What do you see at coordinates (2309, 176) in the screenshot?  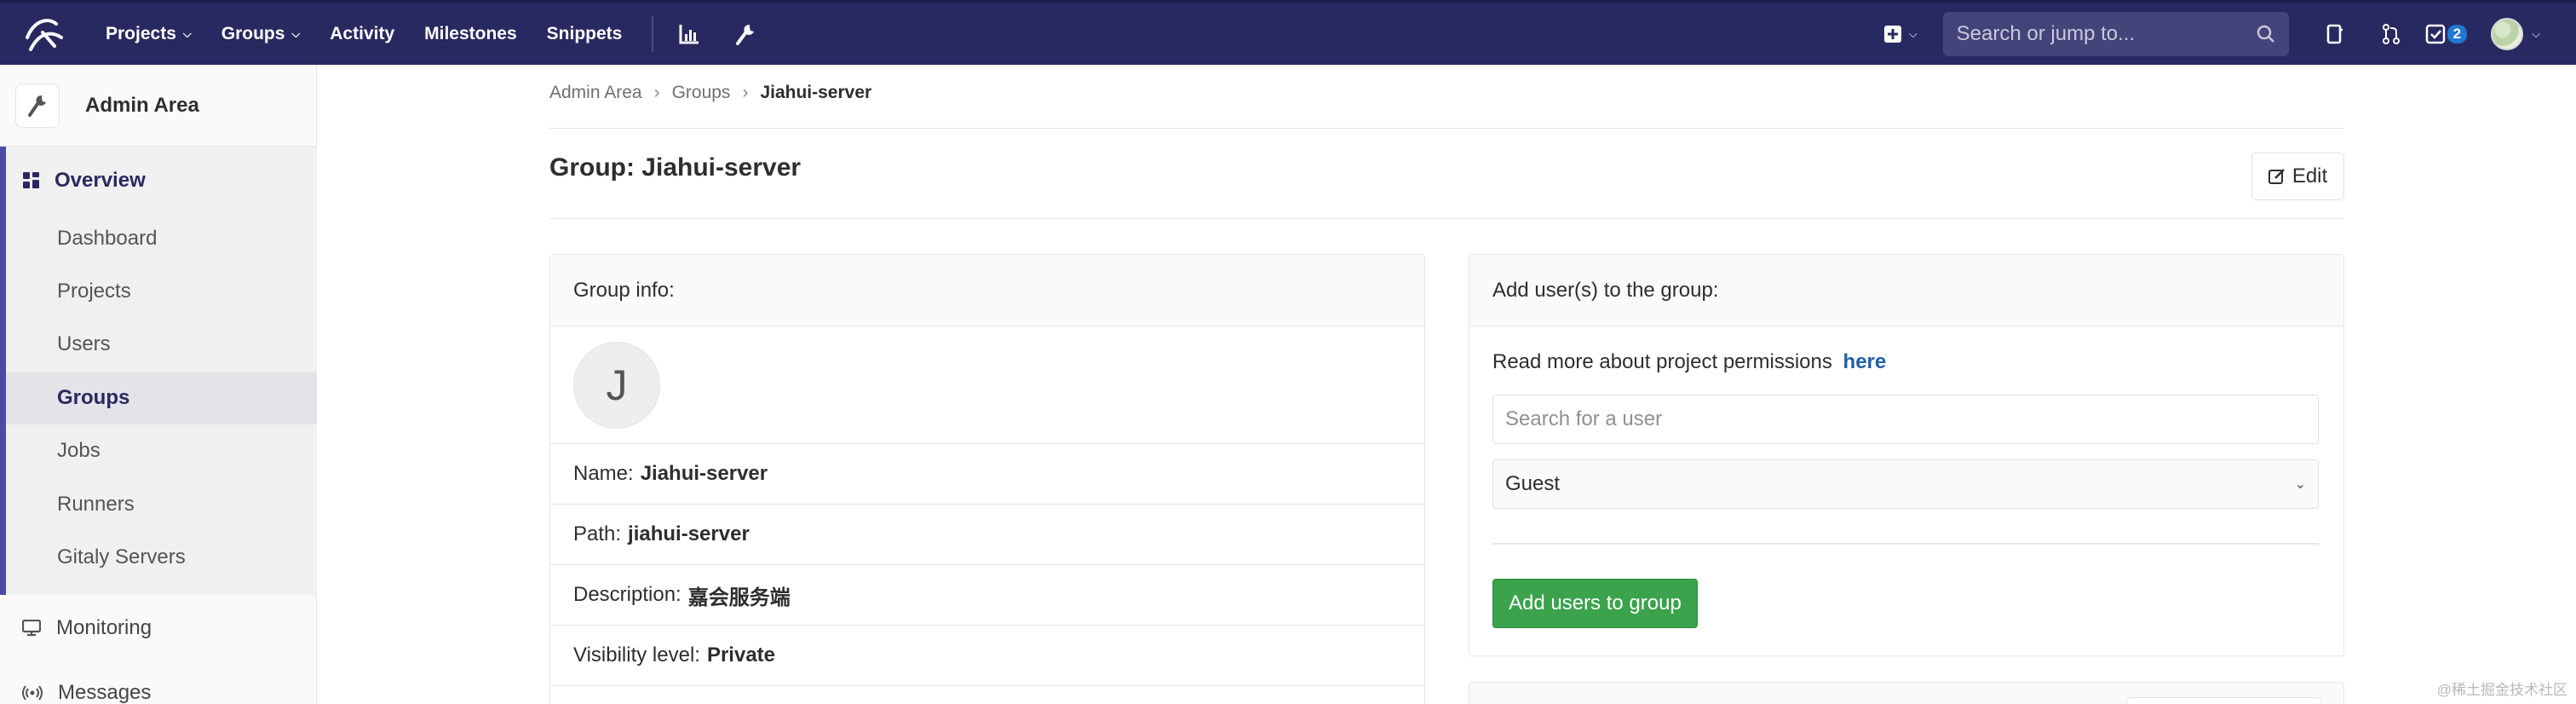 I see `edit-button-label: Edit` at bounding box center [2309, 176].